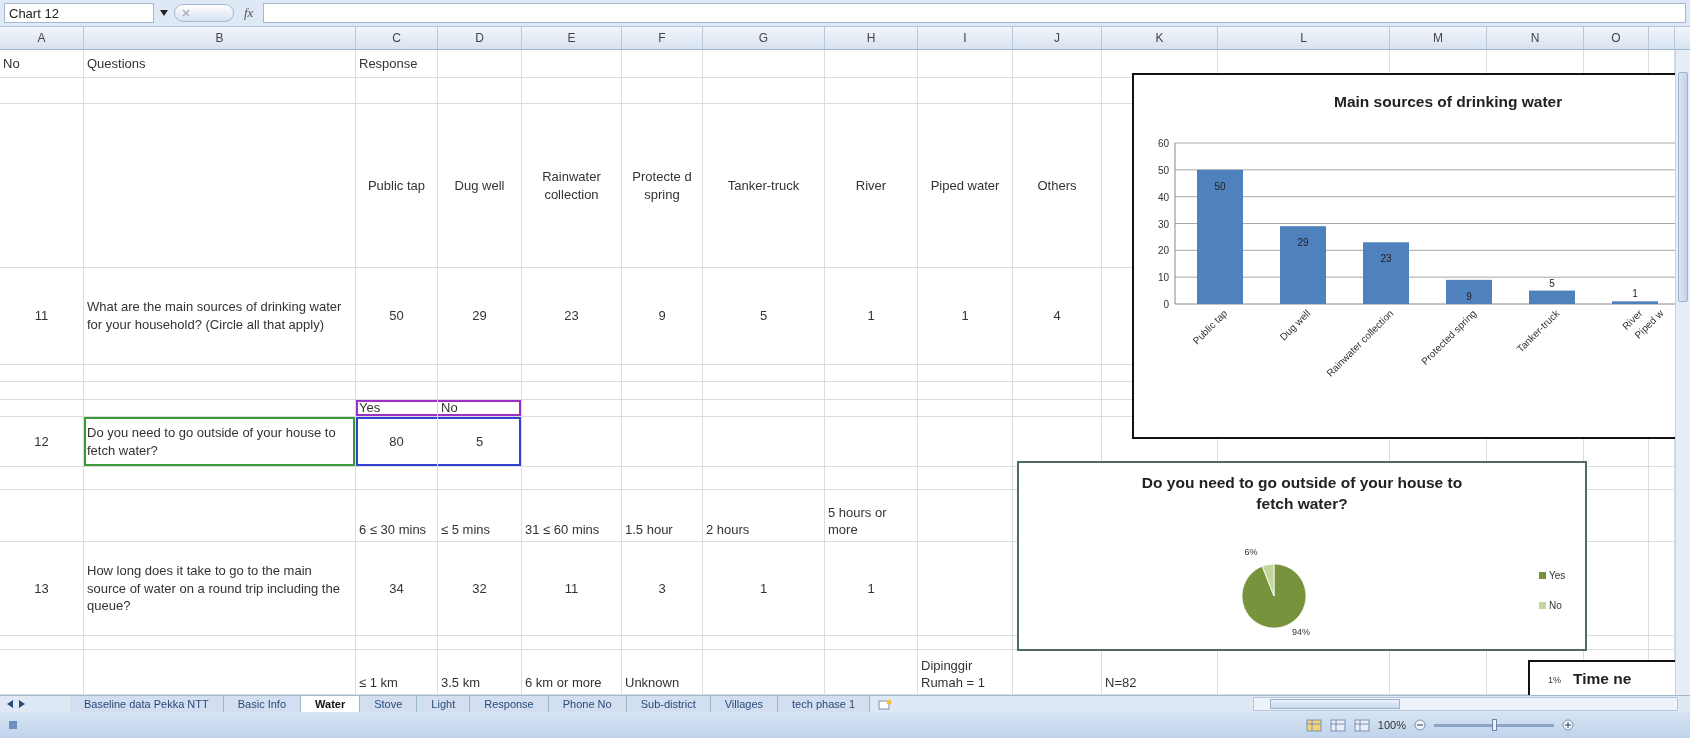 The image size is (1690, 738). What do you see at coordinates (1303, 243) in the screenshot?
I see `data-label: 29` at bounding box center [1303, 243].